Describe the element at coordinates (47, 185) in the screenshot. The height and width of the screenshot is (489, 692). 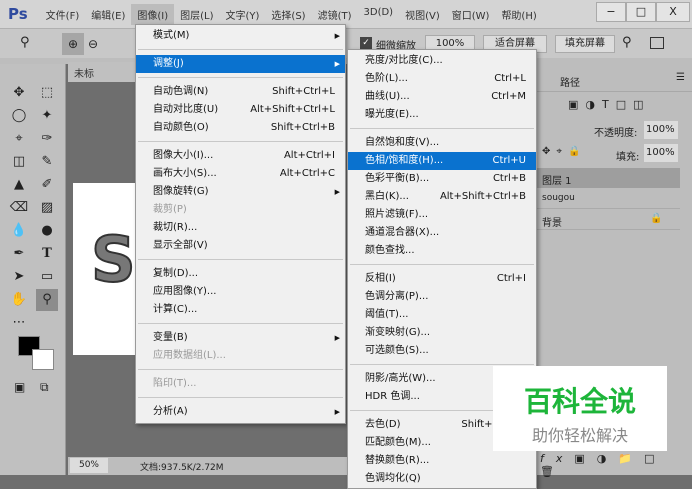
I see `history-brush-icon: ✐` at that location.